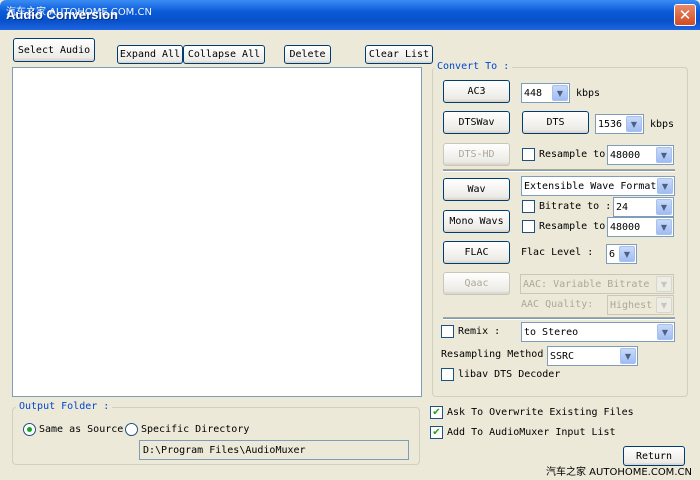 This screenshot has width=700, height=480. I want to click on wav-format-select: Extensible Wave Format ▼, so click(598, 186).